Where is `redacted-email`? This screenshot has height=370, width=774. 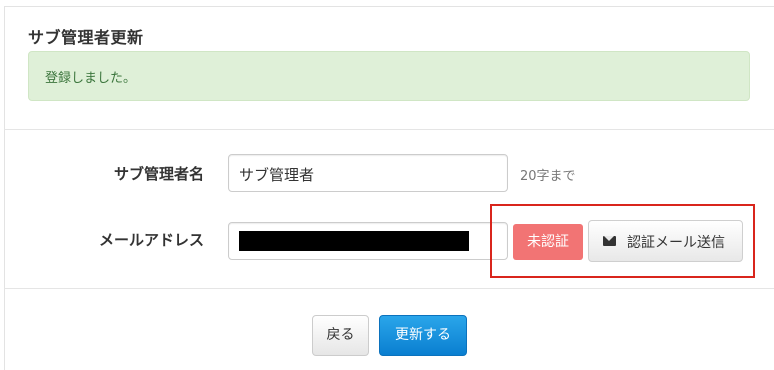
redacted-email is located at coordinates (354, 241).